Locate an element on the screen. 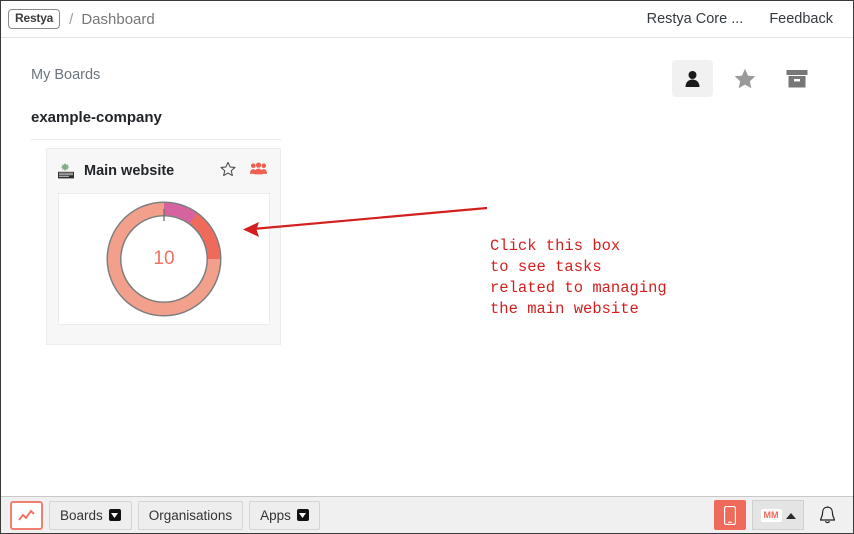 The height and width of the screenshot is (534, 854). board-card-actions is located at coordinates (250, 171).